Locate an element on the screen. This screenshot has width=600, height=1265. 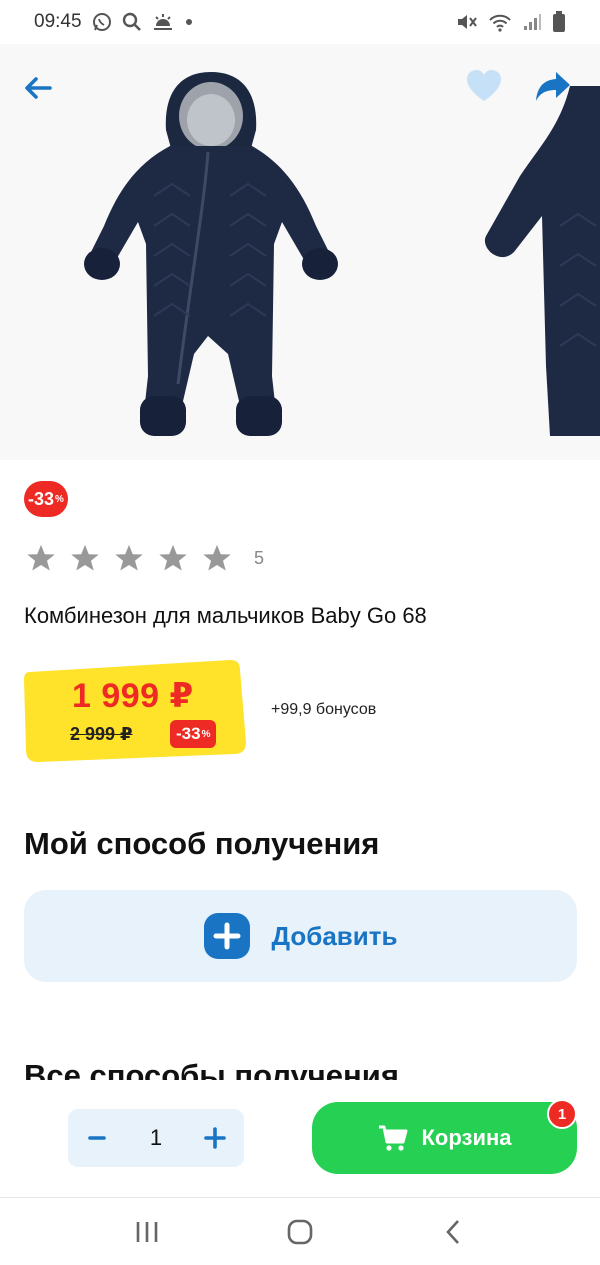
current-price: 1 999 ₽ is located at coordinates (133, 696).